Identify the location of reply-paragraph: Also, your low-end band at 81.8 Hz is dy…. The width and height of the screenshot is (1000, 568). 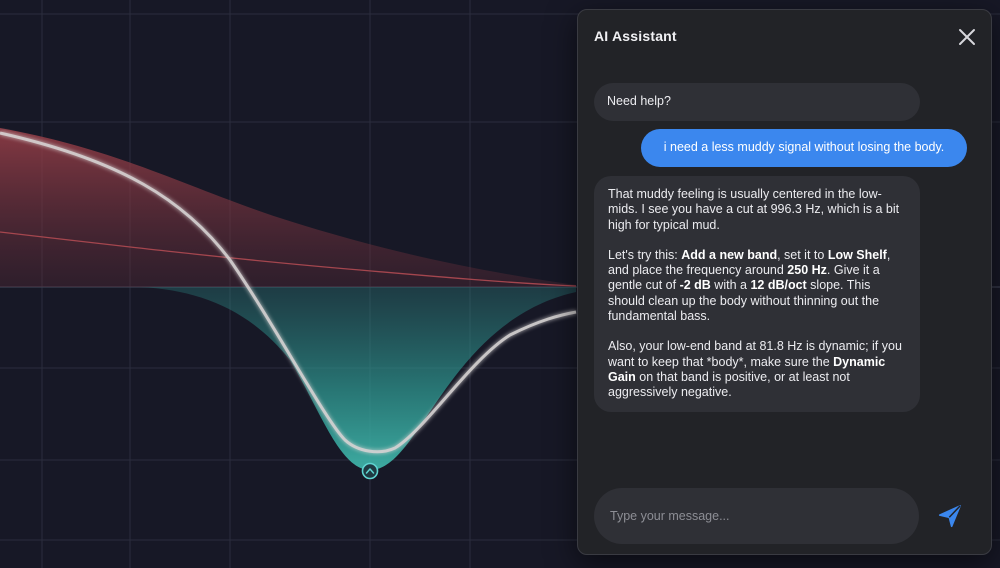
(755, 369).